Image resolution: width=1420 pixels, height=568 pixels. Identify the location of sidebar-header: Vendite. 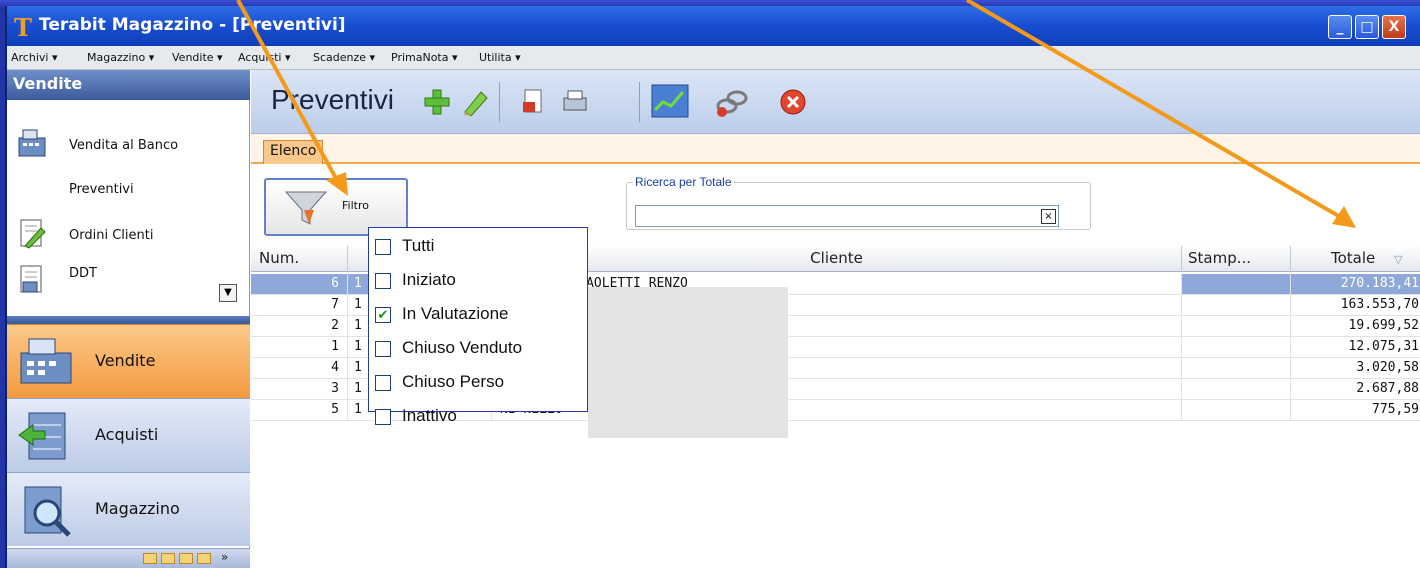
(128, 85).